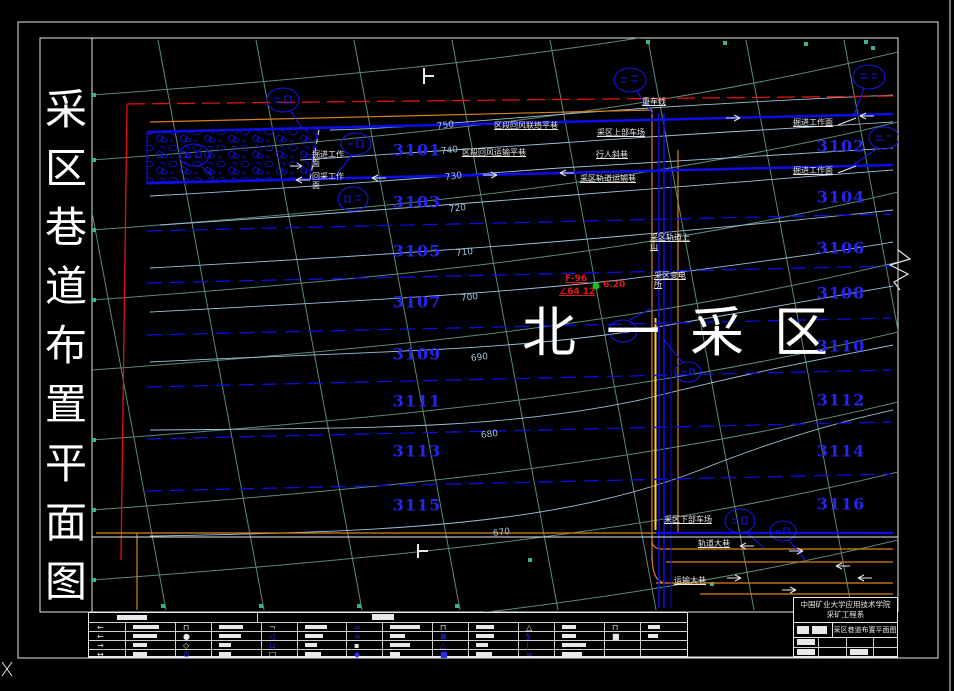 The image size is (954, 691). What do you see at coordinates (449, 151) in the screenshot?
I see `contour-label: 740` at bounding box center [449, 151].